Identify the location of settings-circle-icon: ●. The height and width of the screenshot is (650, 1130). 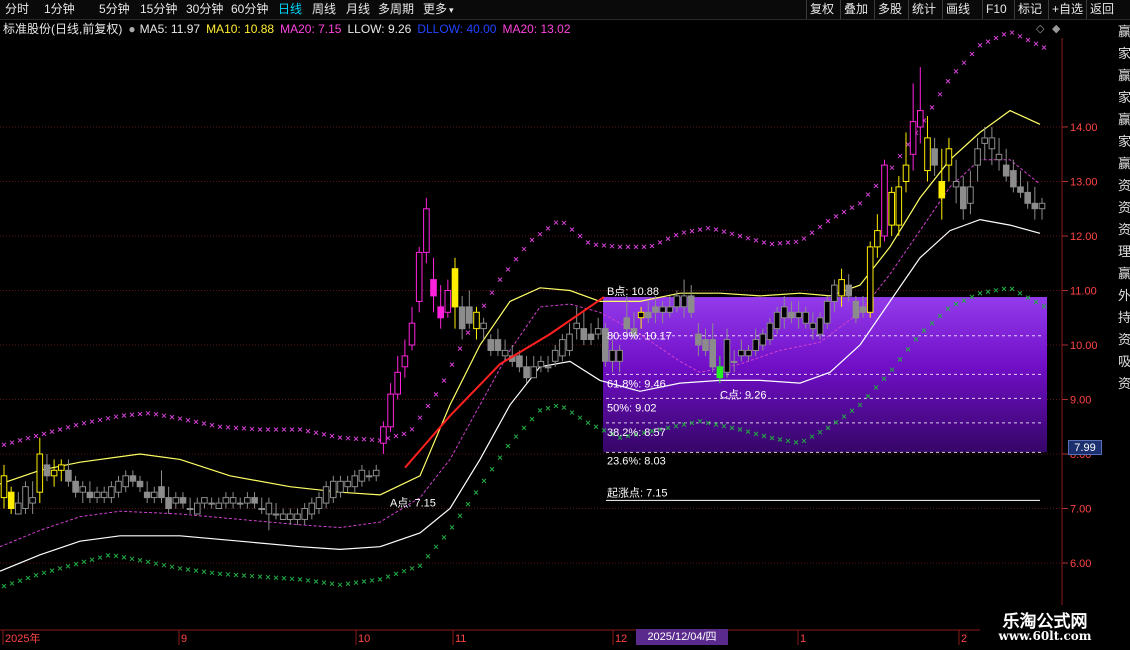
(131, 29).